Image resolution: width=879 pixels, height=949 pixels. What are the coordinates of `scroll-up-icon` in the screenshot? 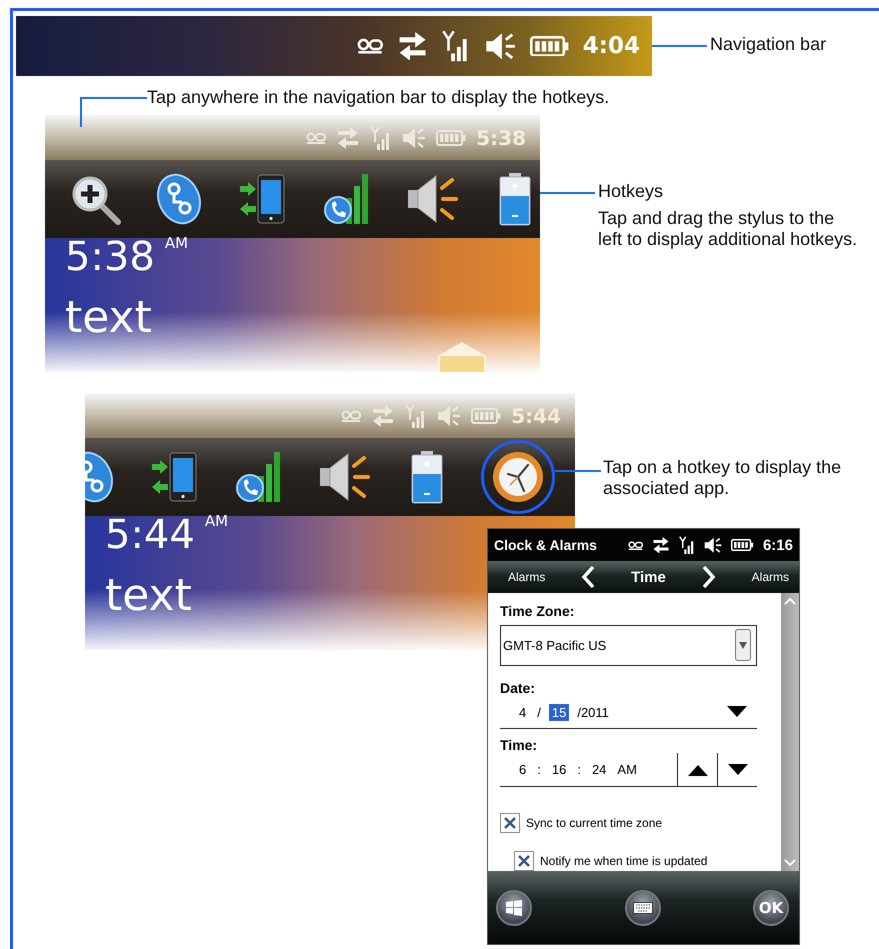 It's located at (790, 601).